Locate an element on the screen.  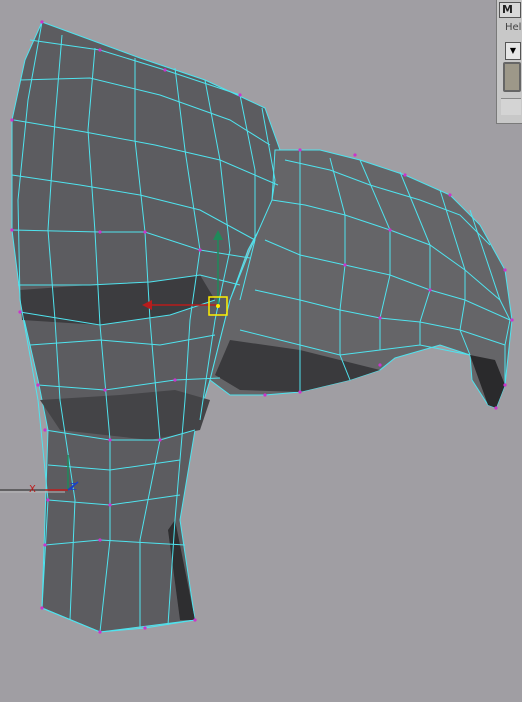
material-swatch-icon is located at coordinates (512, 77).